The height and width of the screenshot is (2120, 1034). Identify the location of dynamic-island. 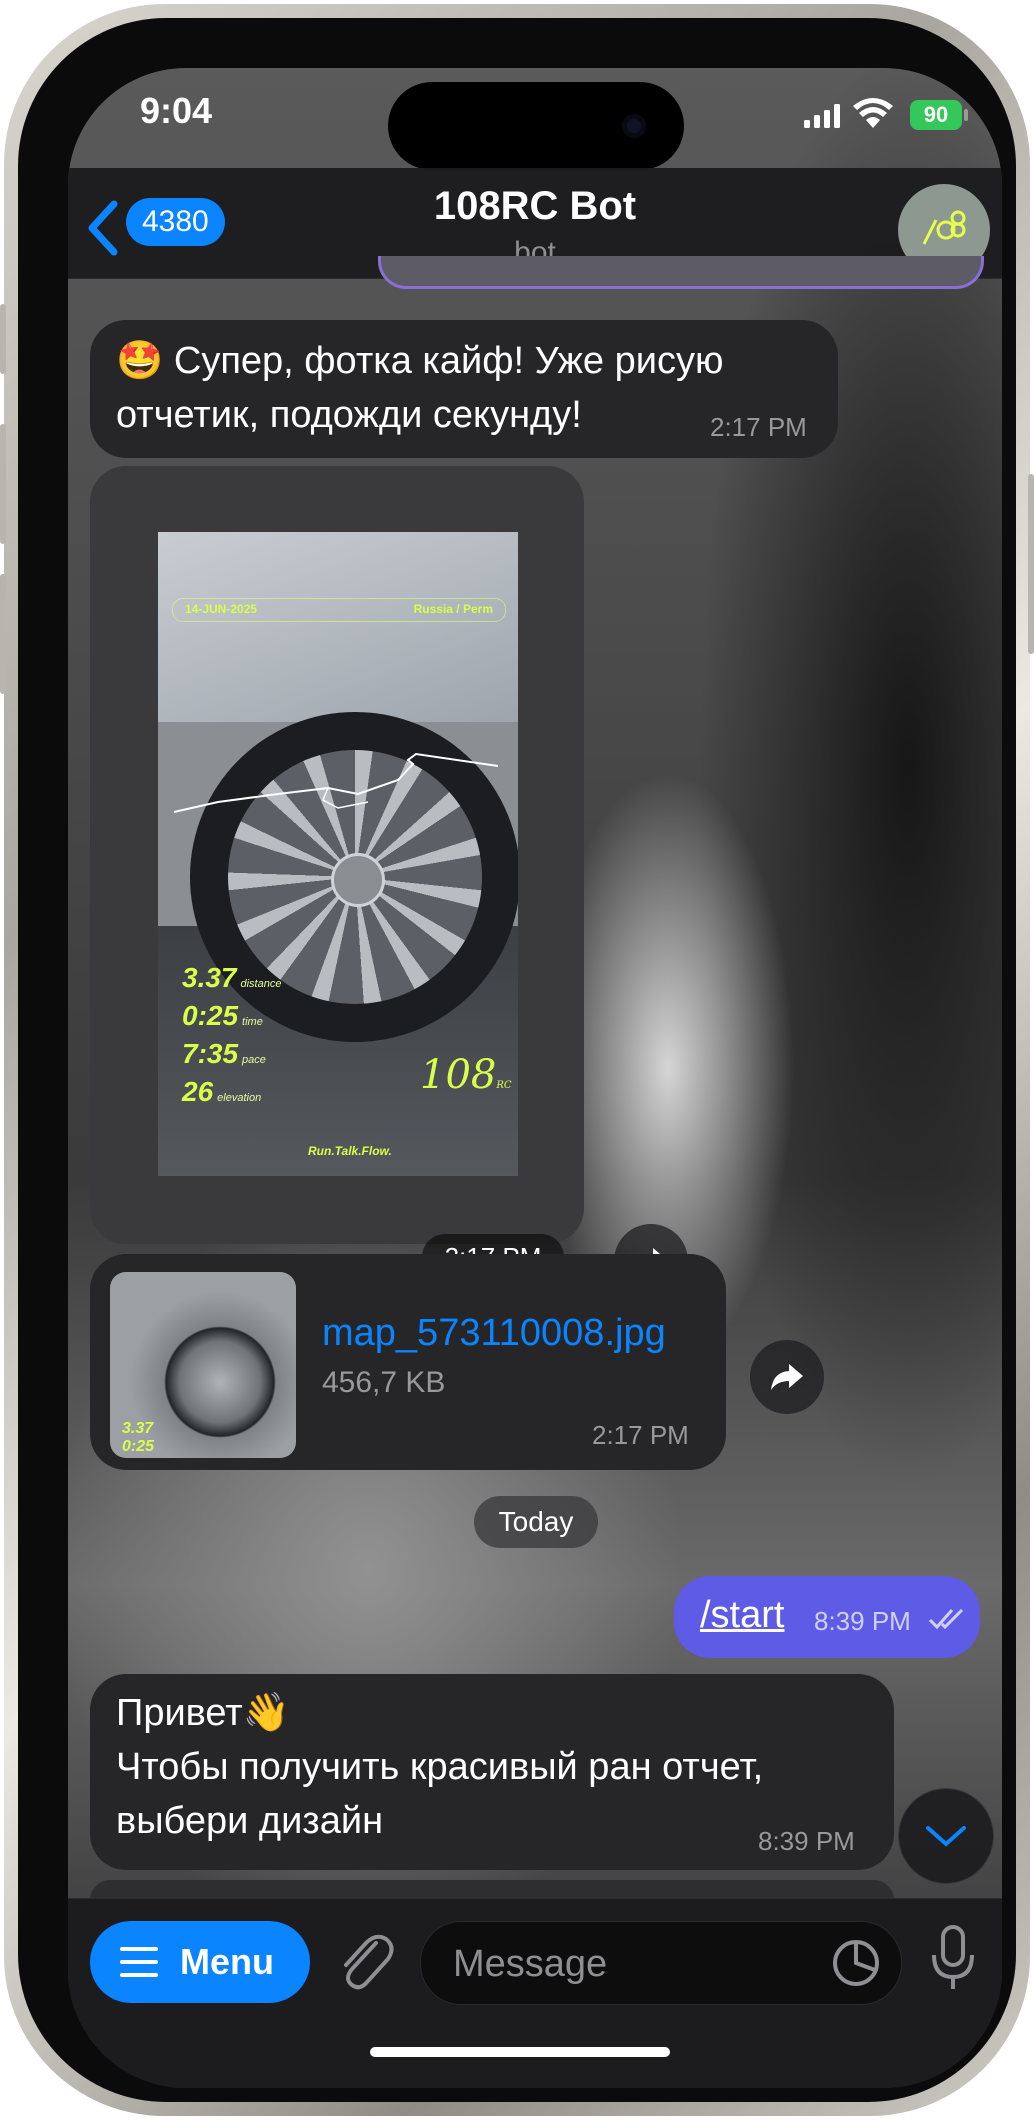
(536, 126).